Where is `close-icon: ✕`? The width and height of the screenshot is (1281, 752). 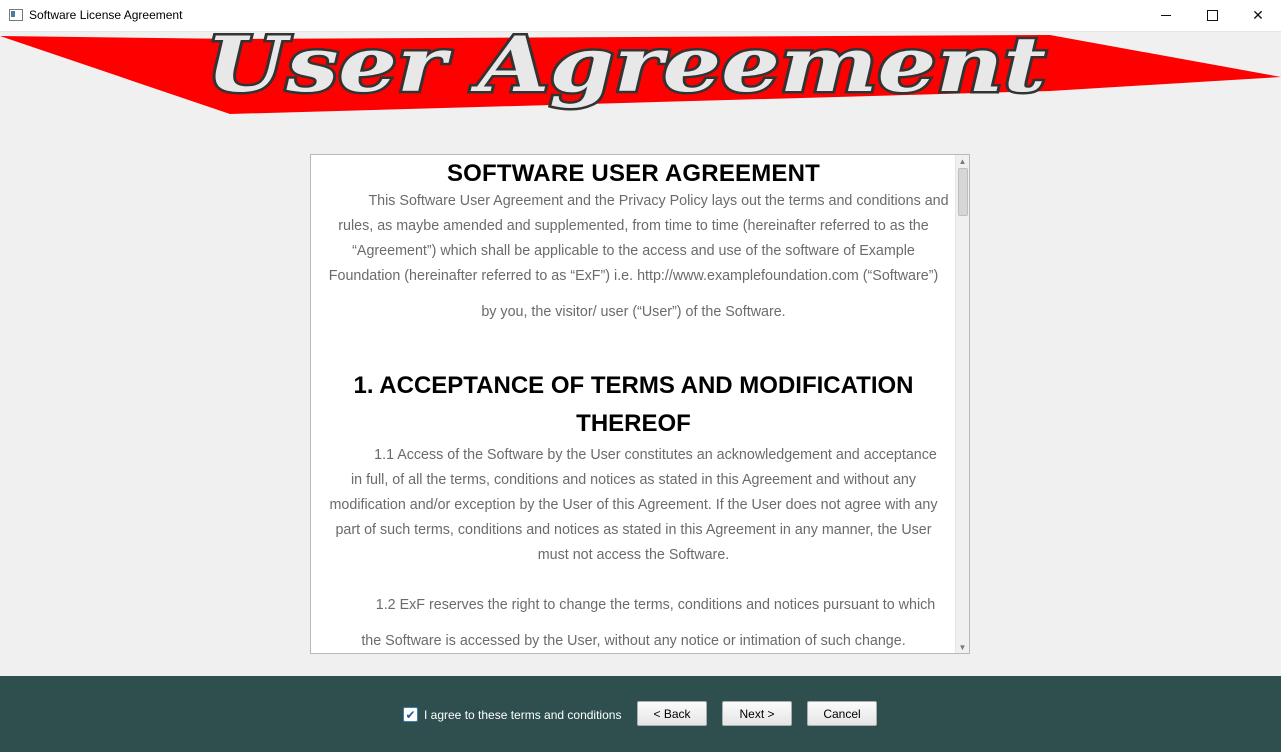 close-icon: ✕ is located at coordinates (1258, 15).